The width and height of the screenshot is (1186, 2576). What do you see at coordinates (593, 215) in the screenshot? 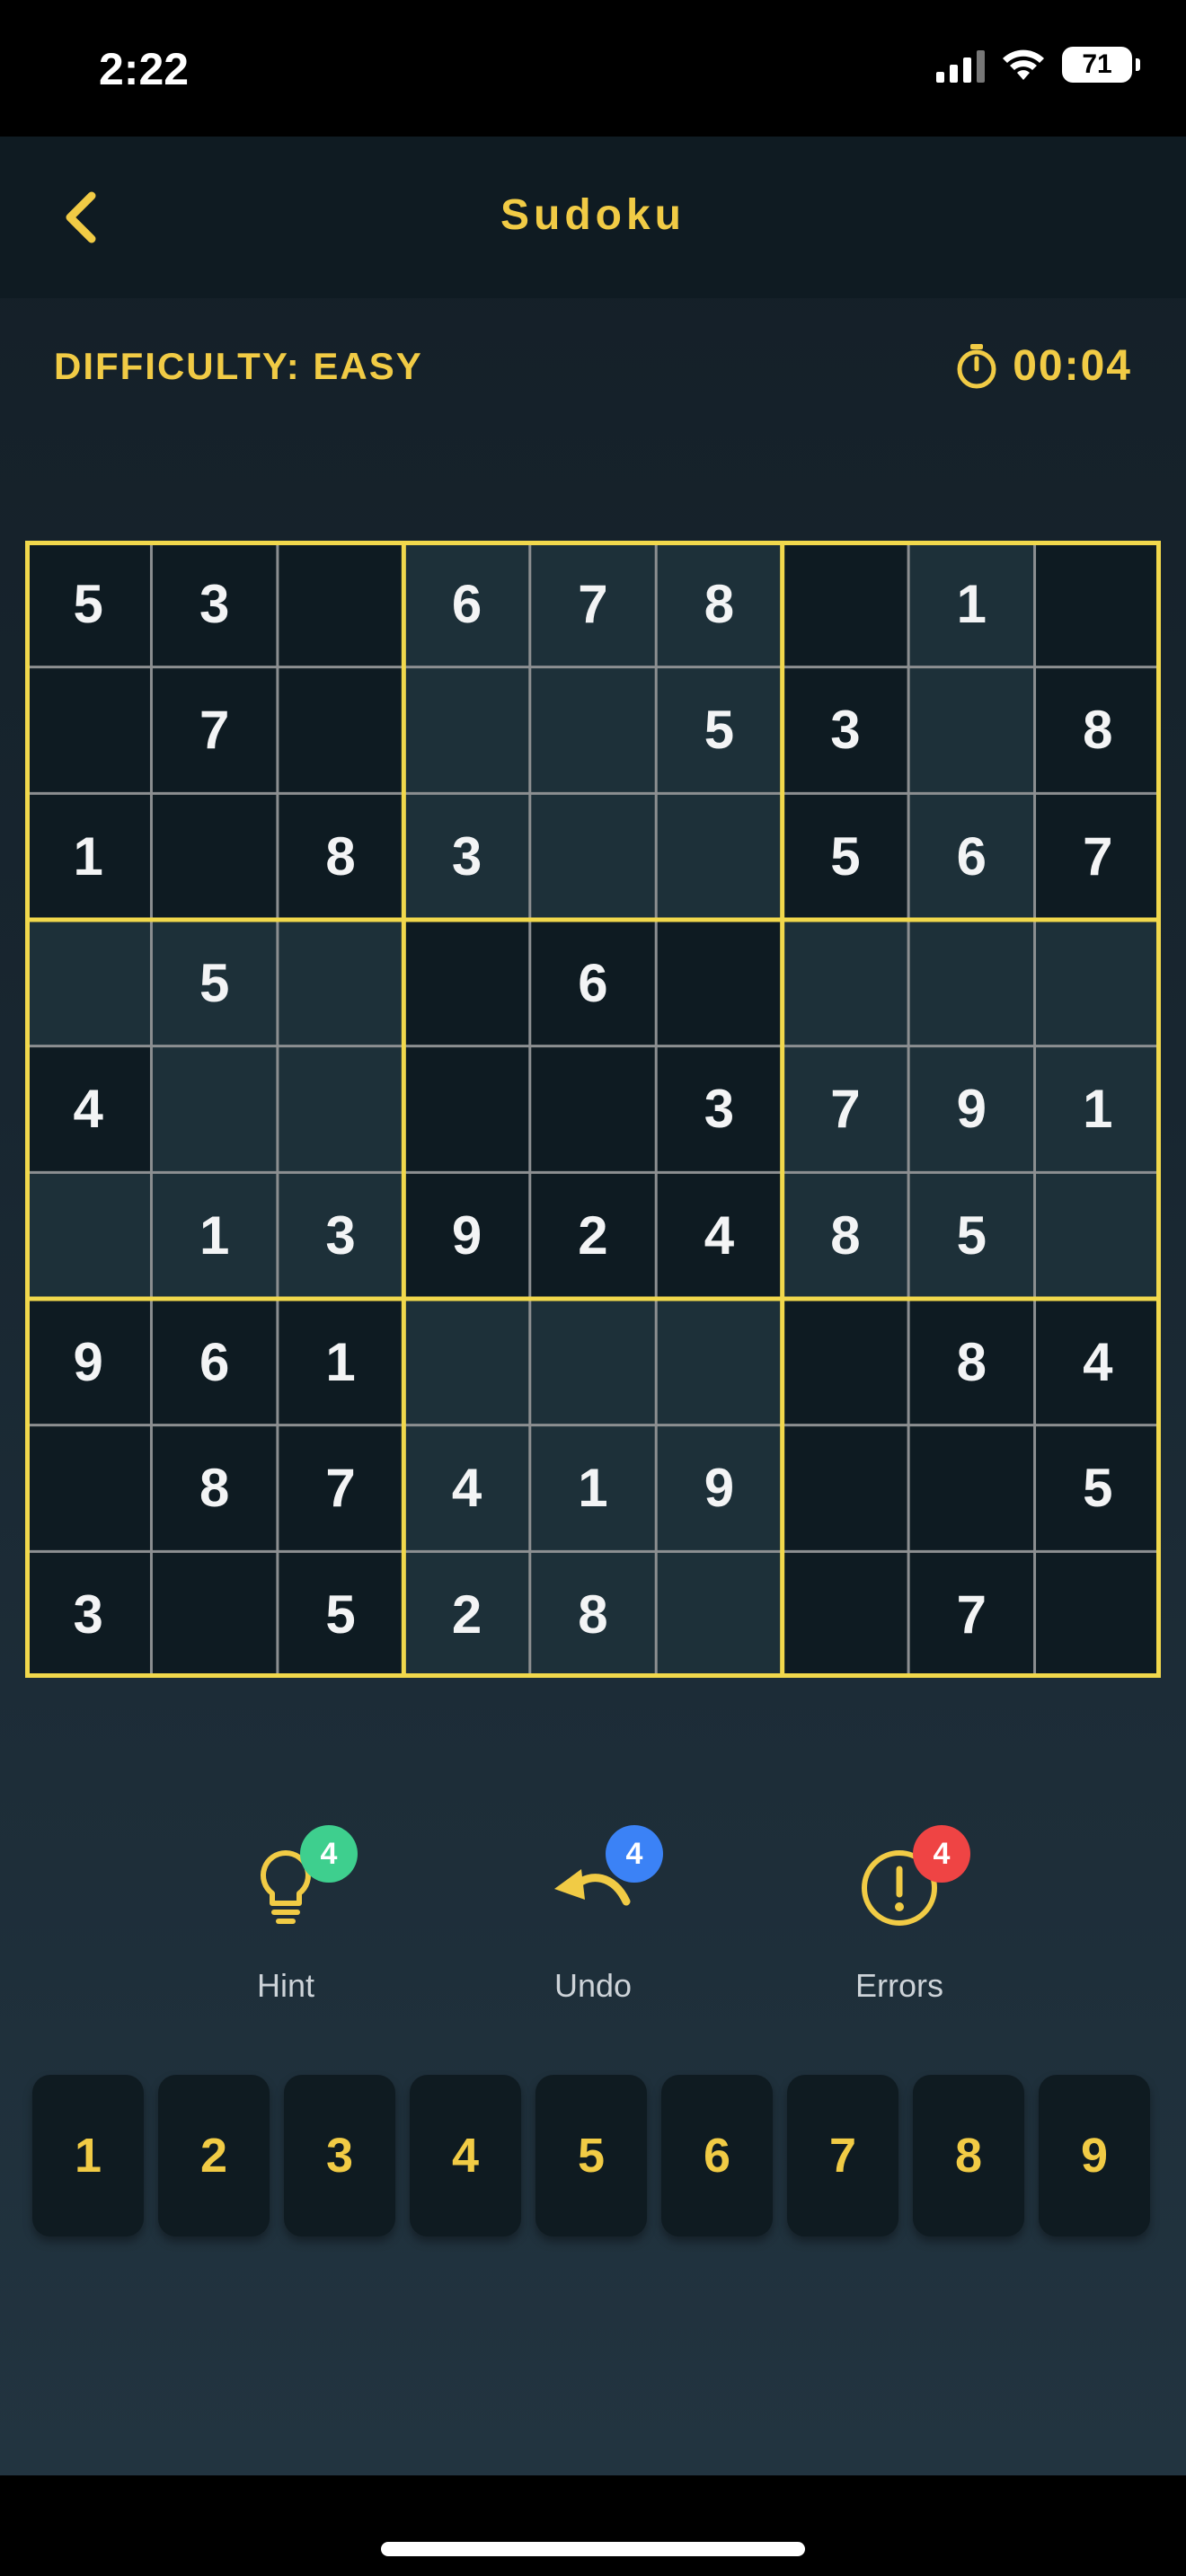
I see `page-title: Sudoku` at bounding box center [593, 215].